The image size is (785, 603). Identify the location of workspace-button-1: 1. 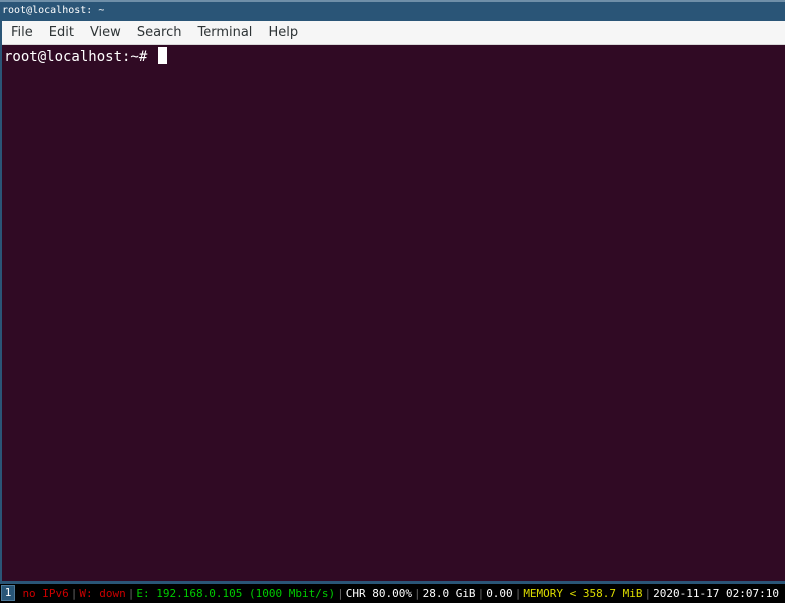
(8, 593).